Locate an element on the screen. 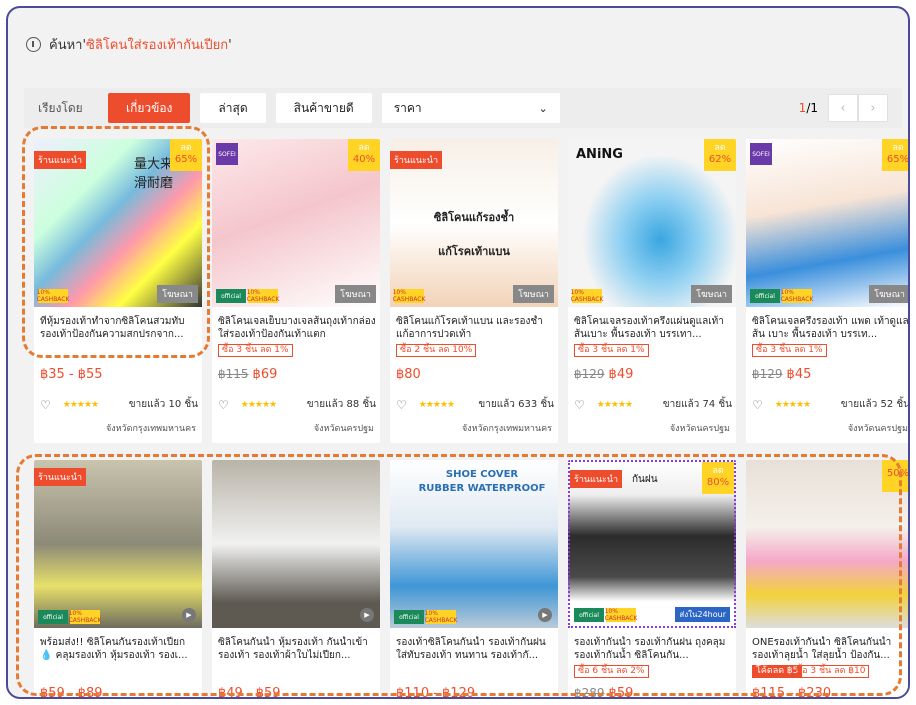  product-image: ANiNG ลด 62% 10% CASHBACK โฆษณา is located at coordinates (652, 223).